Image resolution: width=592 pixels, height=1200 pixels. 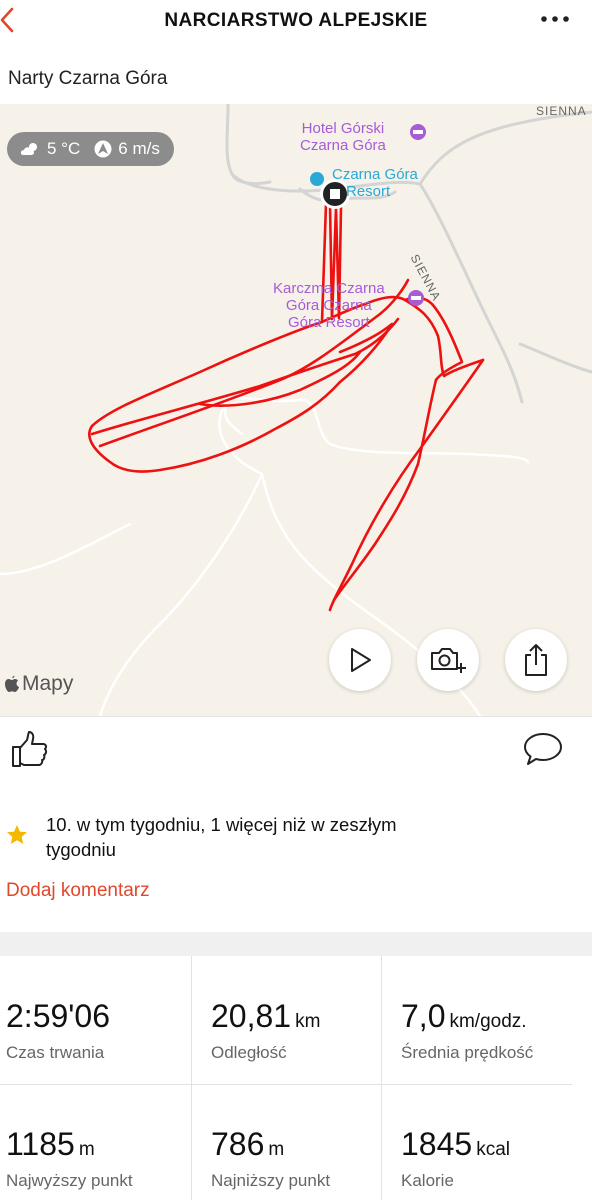 I want to click on stat-label: Najwyższy punkt, so click(x=69, y=1180).